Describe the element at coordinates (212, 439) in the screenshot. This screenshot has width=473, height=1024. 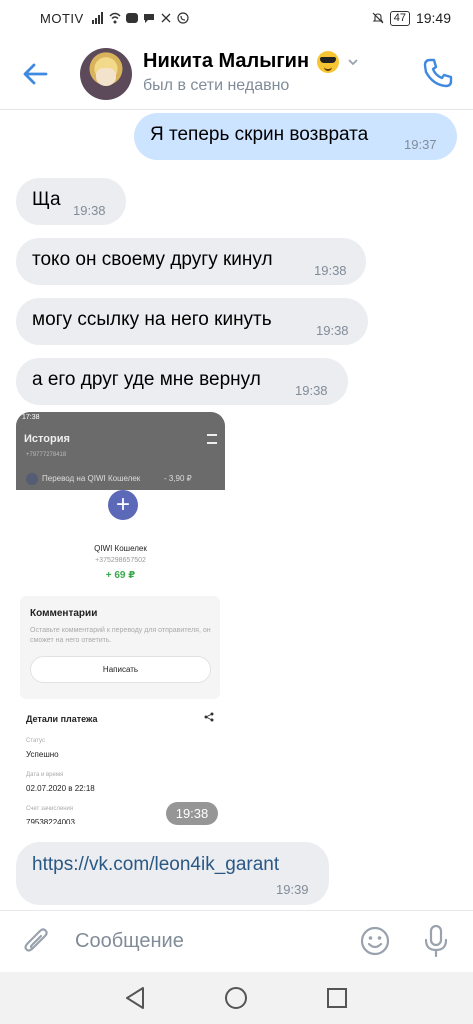
I see `filter-icon` at that location.